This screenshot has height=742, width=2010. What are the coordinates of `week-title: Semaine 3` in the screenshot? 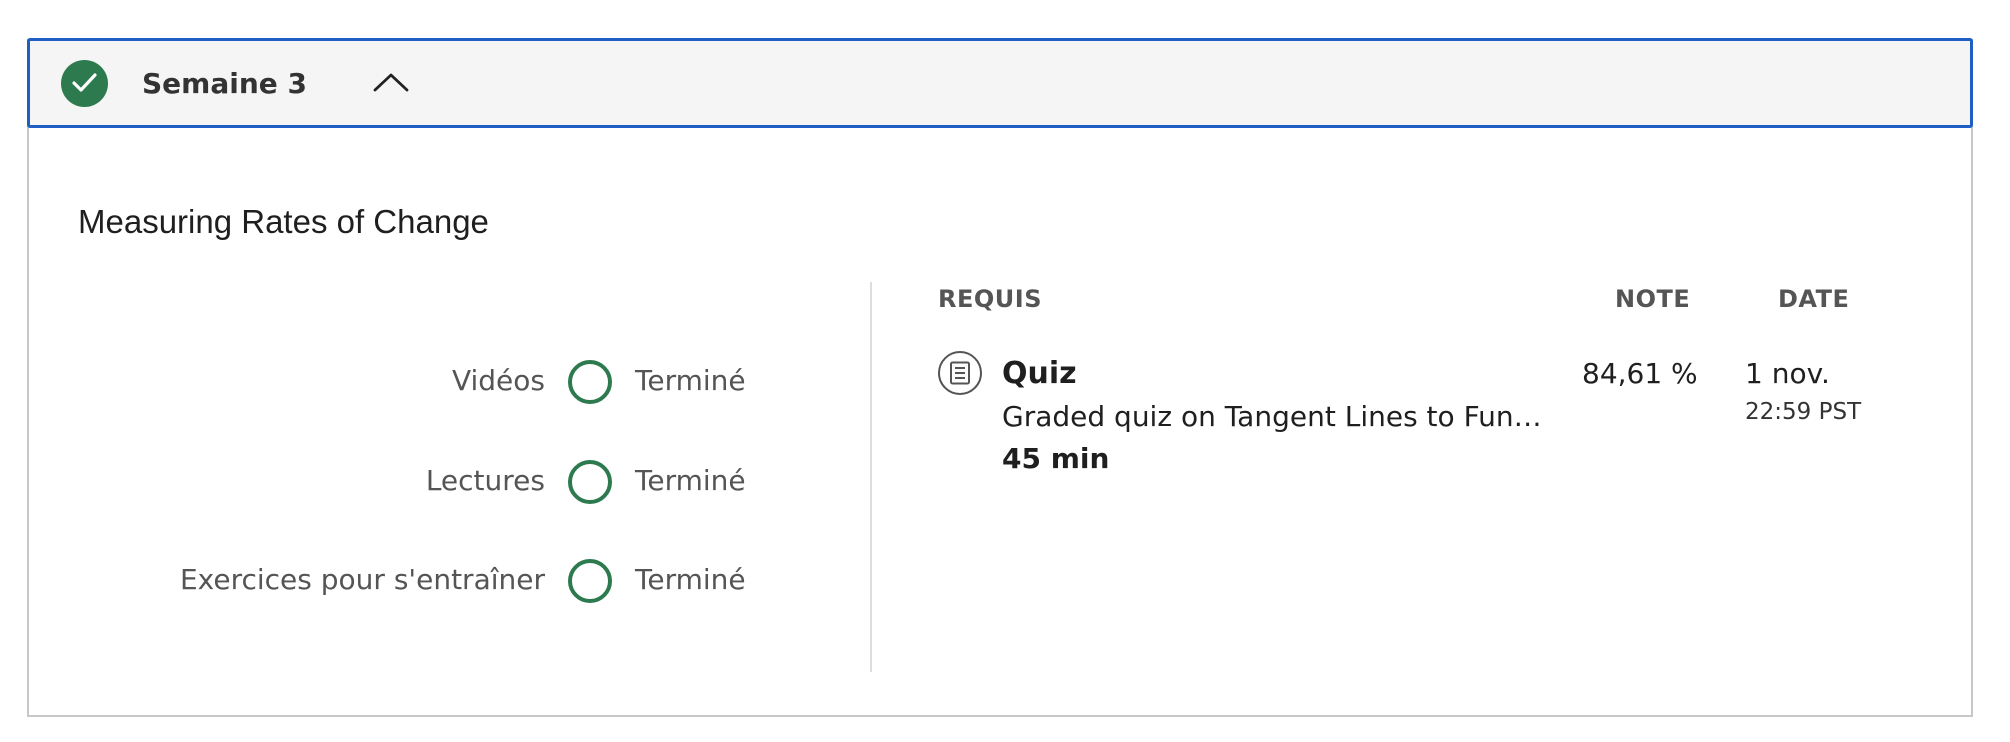 It's located at (224, 83).